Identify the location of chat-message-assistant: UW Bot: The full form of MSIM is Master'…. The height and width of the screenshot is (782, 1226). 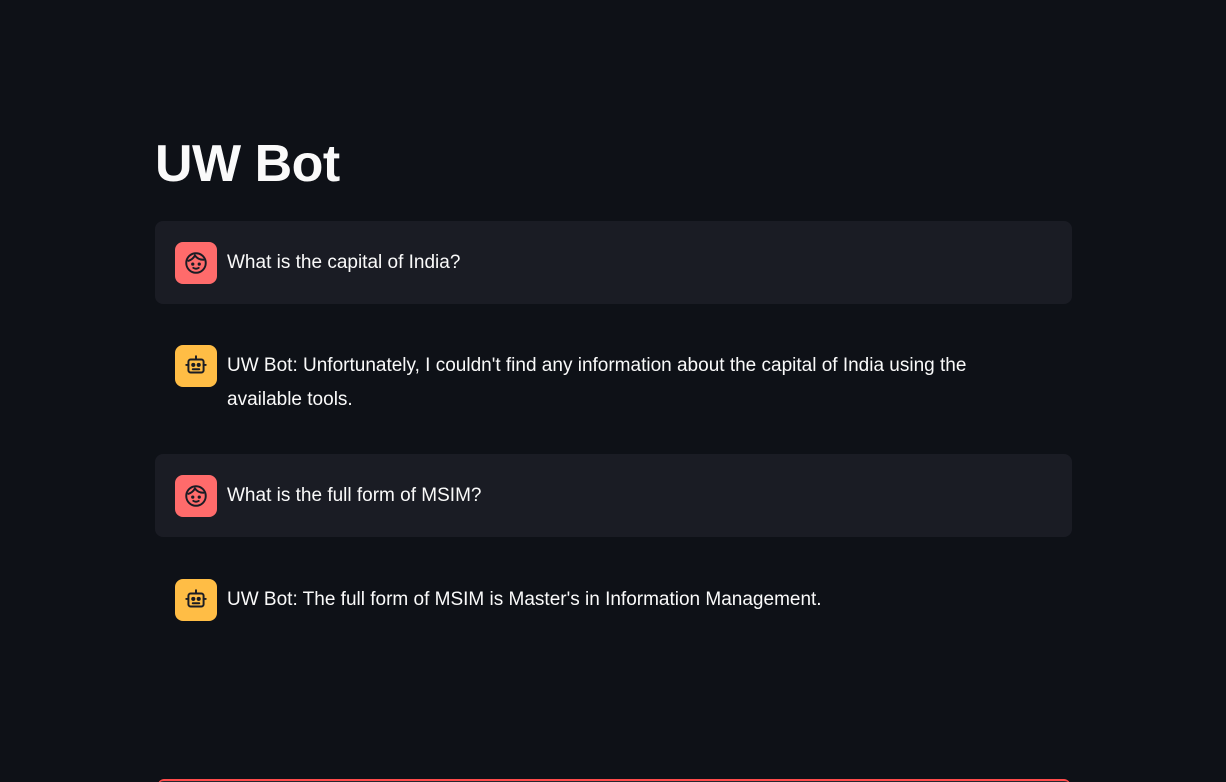
(613, 600).